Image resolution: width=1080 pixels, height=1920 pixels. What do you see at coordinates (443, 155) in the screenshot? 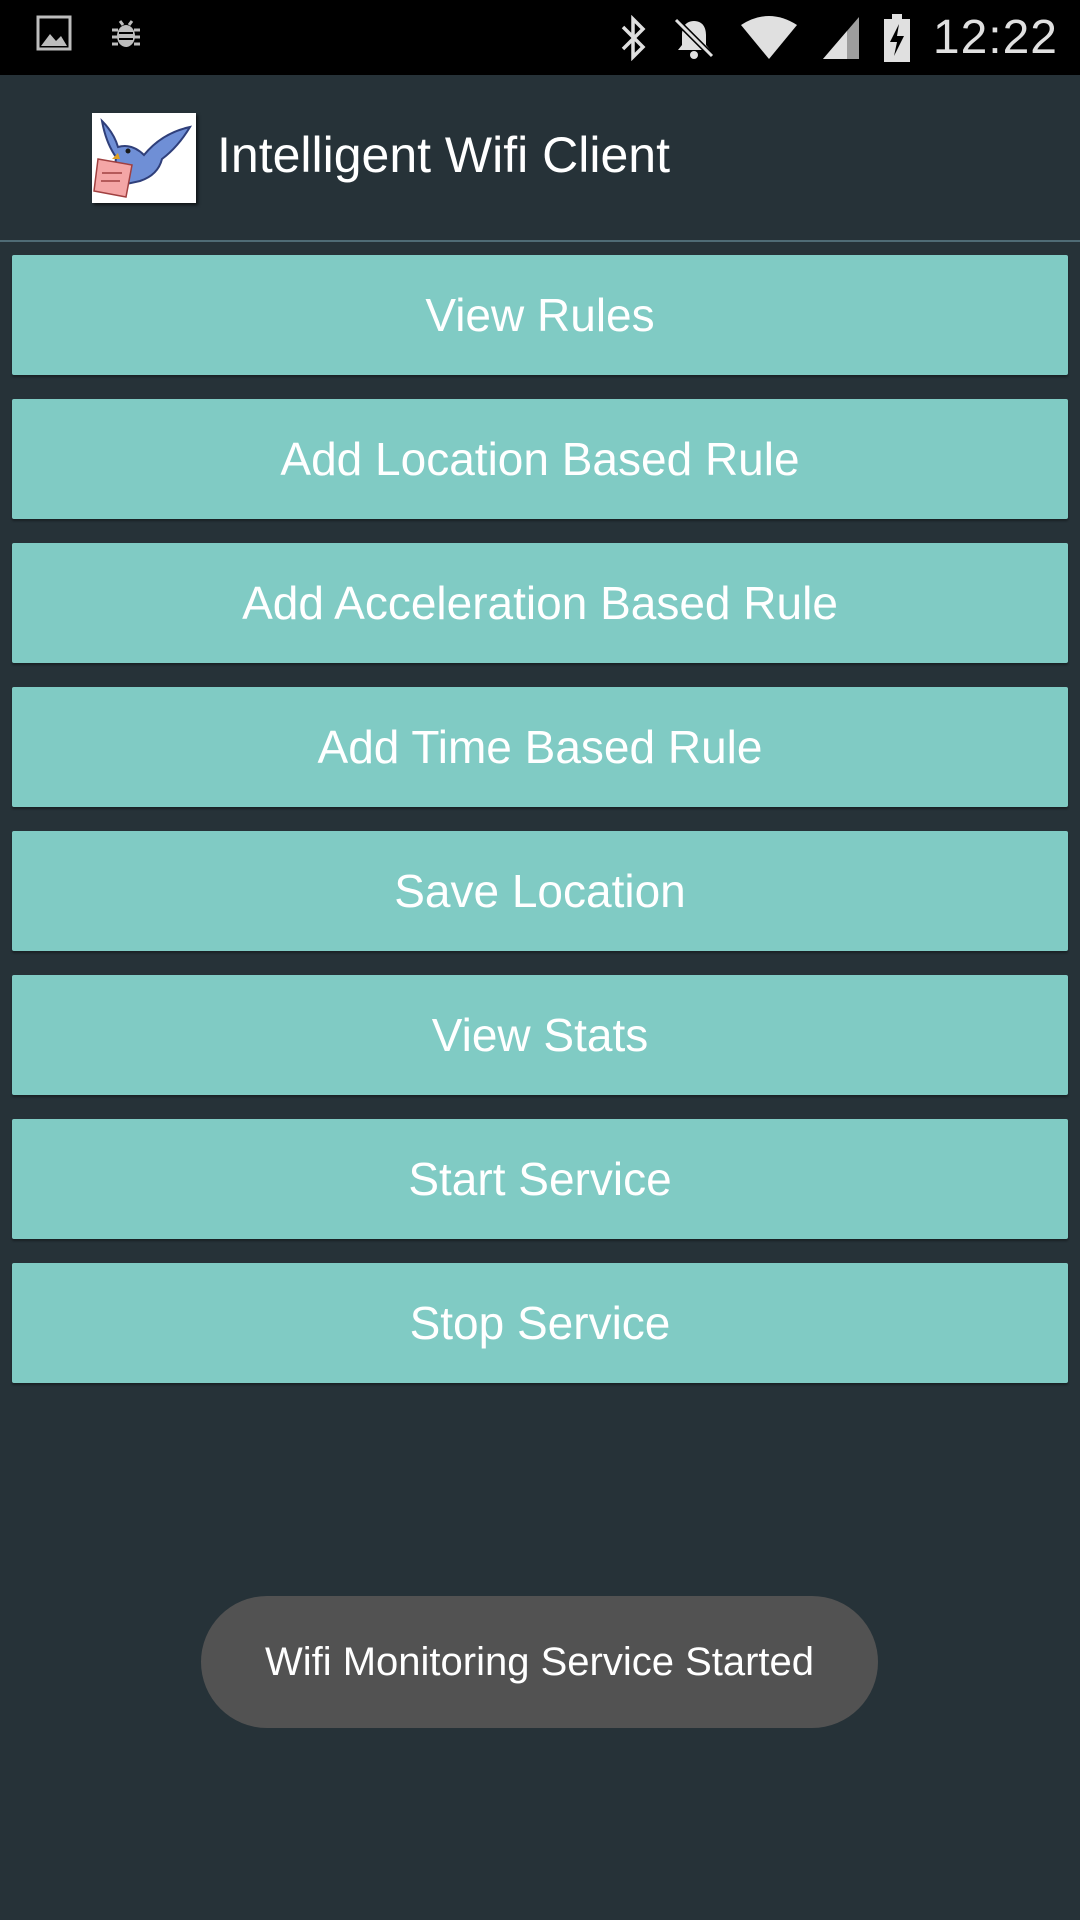
I see `app-title: Intelligent Wifi Client` at bounding box center [443, 155].